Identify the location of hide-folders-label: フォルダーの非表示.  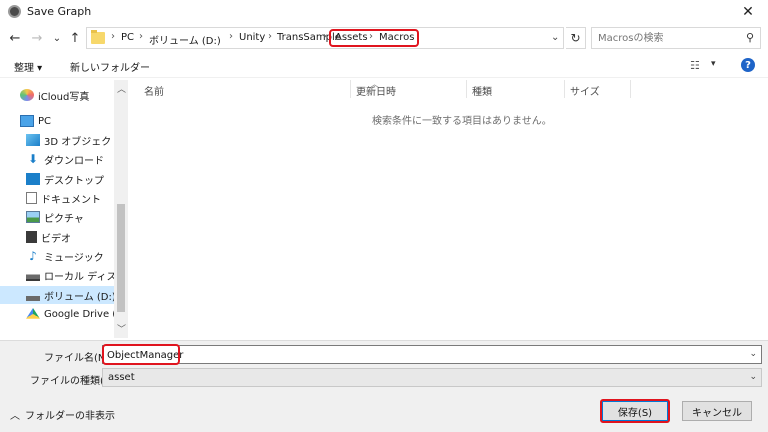
(70, 416).